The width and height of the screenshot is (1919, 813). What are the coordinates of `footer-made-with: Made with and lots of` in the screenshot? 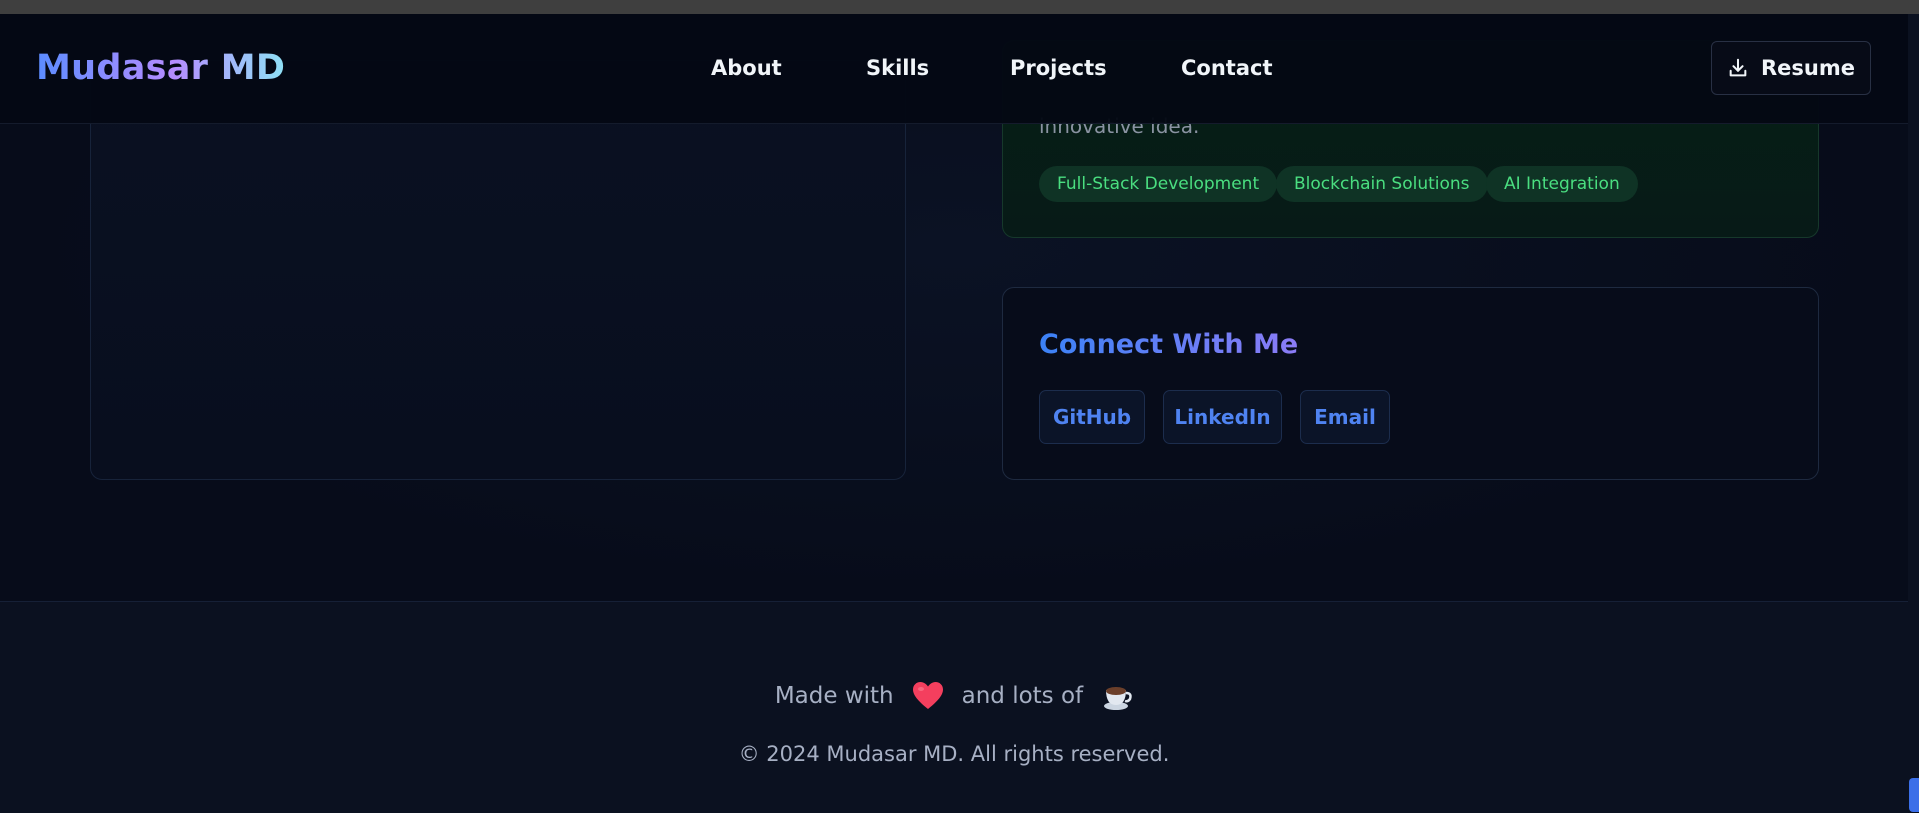 It's located at (954, 696).